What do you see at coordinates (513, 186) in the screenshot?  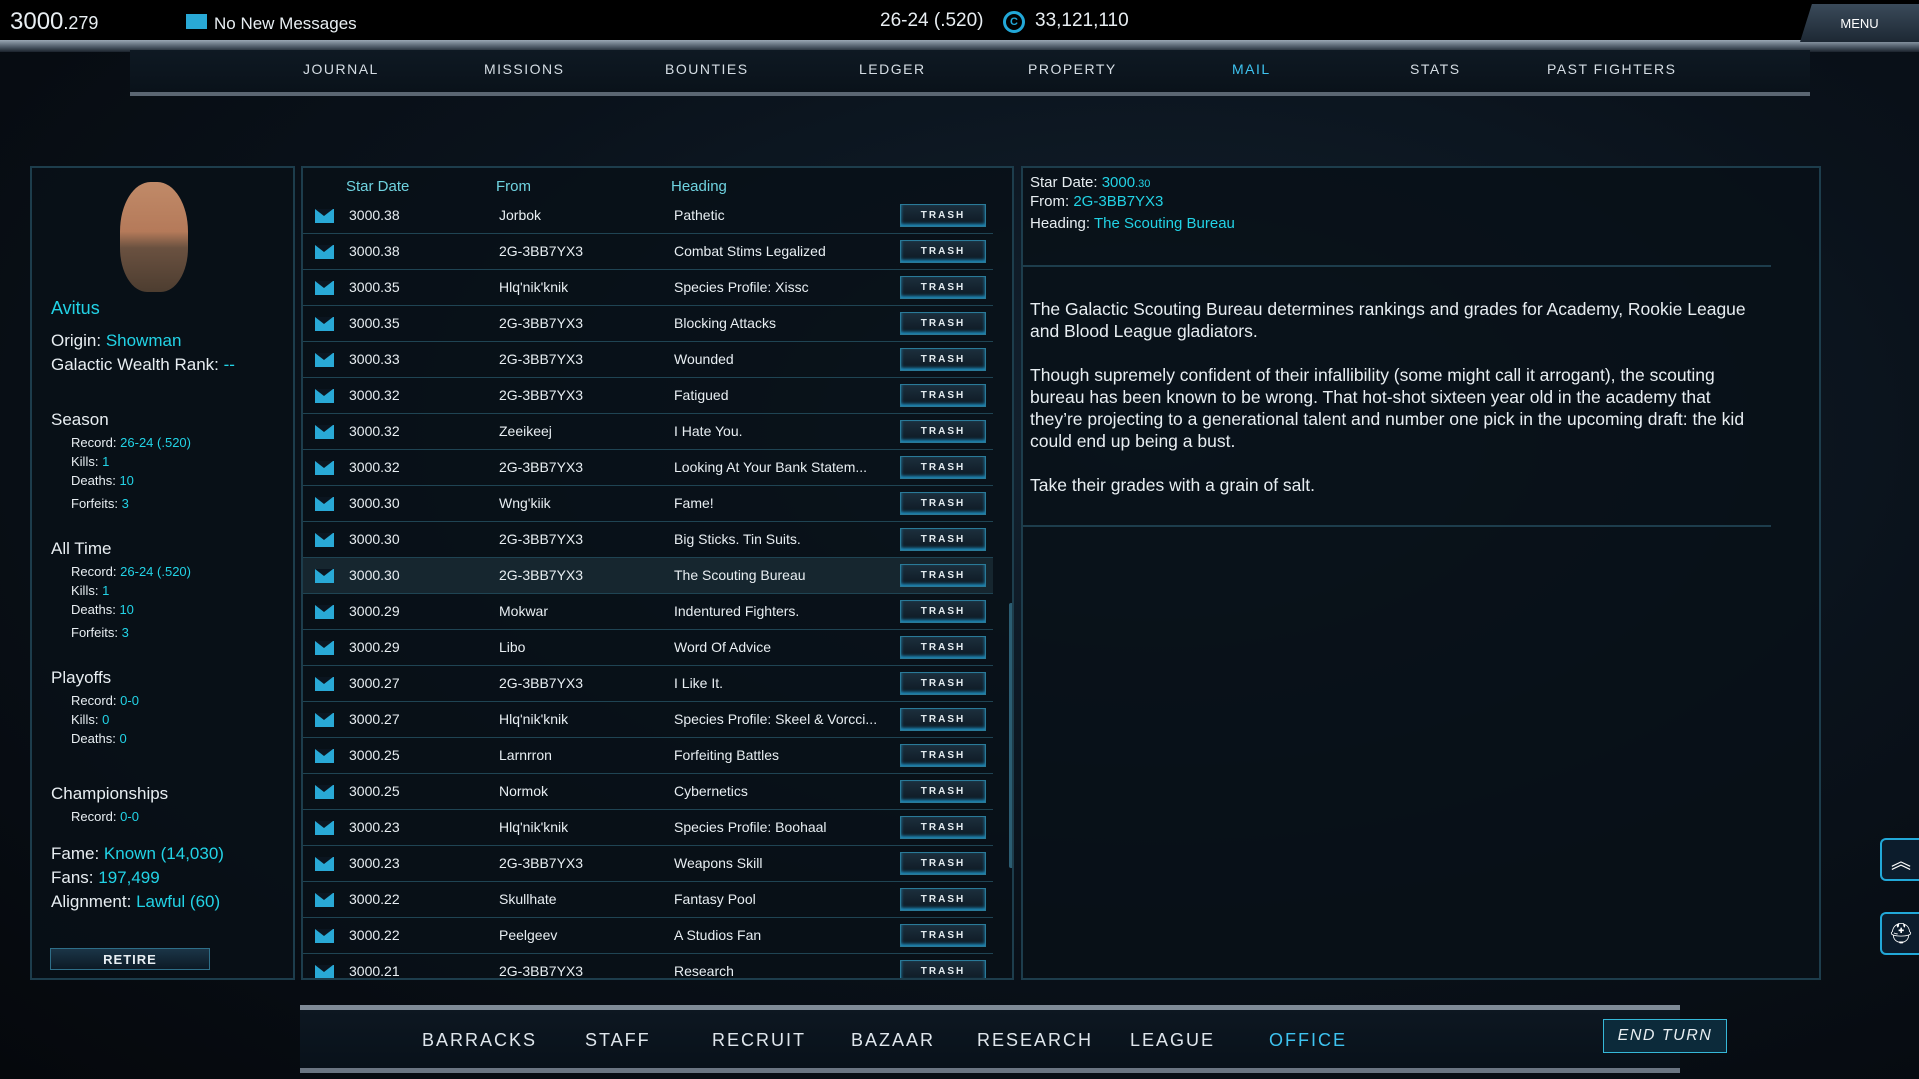 I see `col-from: From` at bounding box center [513, 186].